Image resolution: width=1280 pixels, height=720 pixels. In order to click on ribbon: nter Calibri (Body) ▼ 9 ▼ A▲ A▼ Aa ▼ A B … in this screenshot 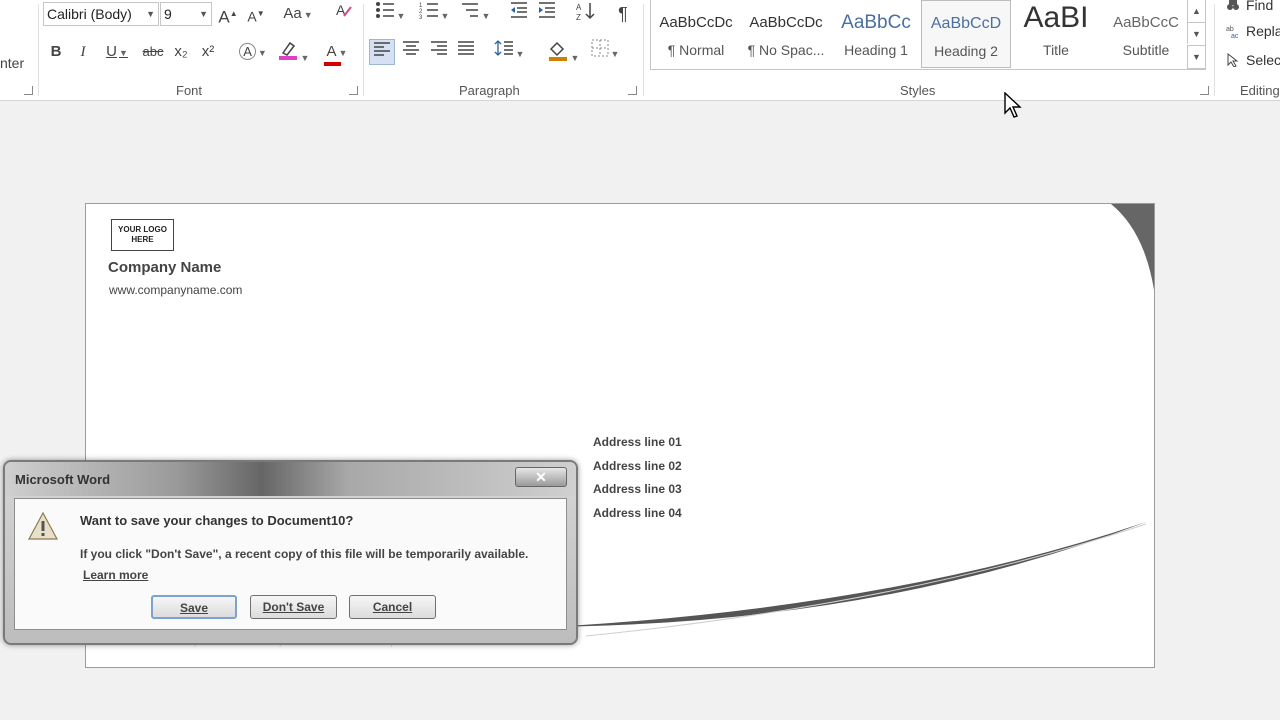, I will do `click(640, 50)`.